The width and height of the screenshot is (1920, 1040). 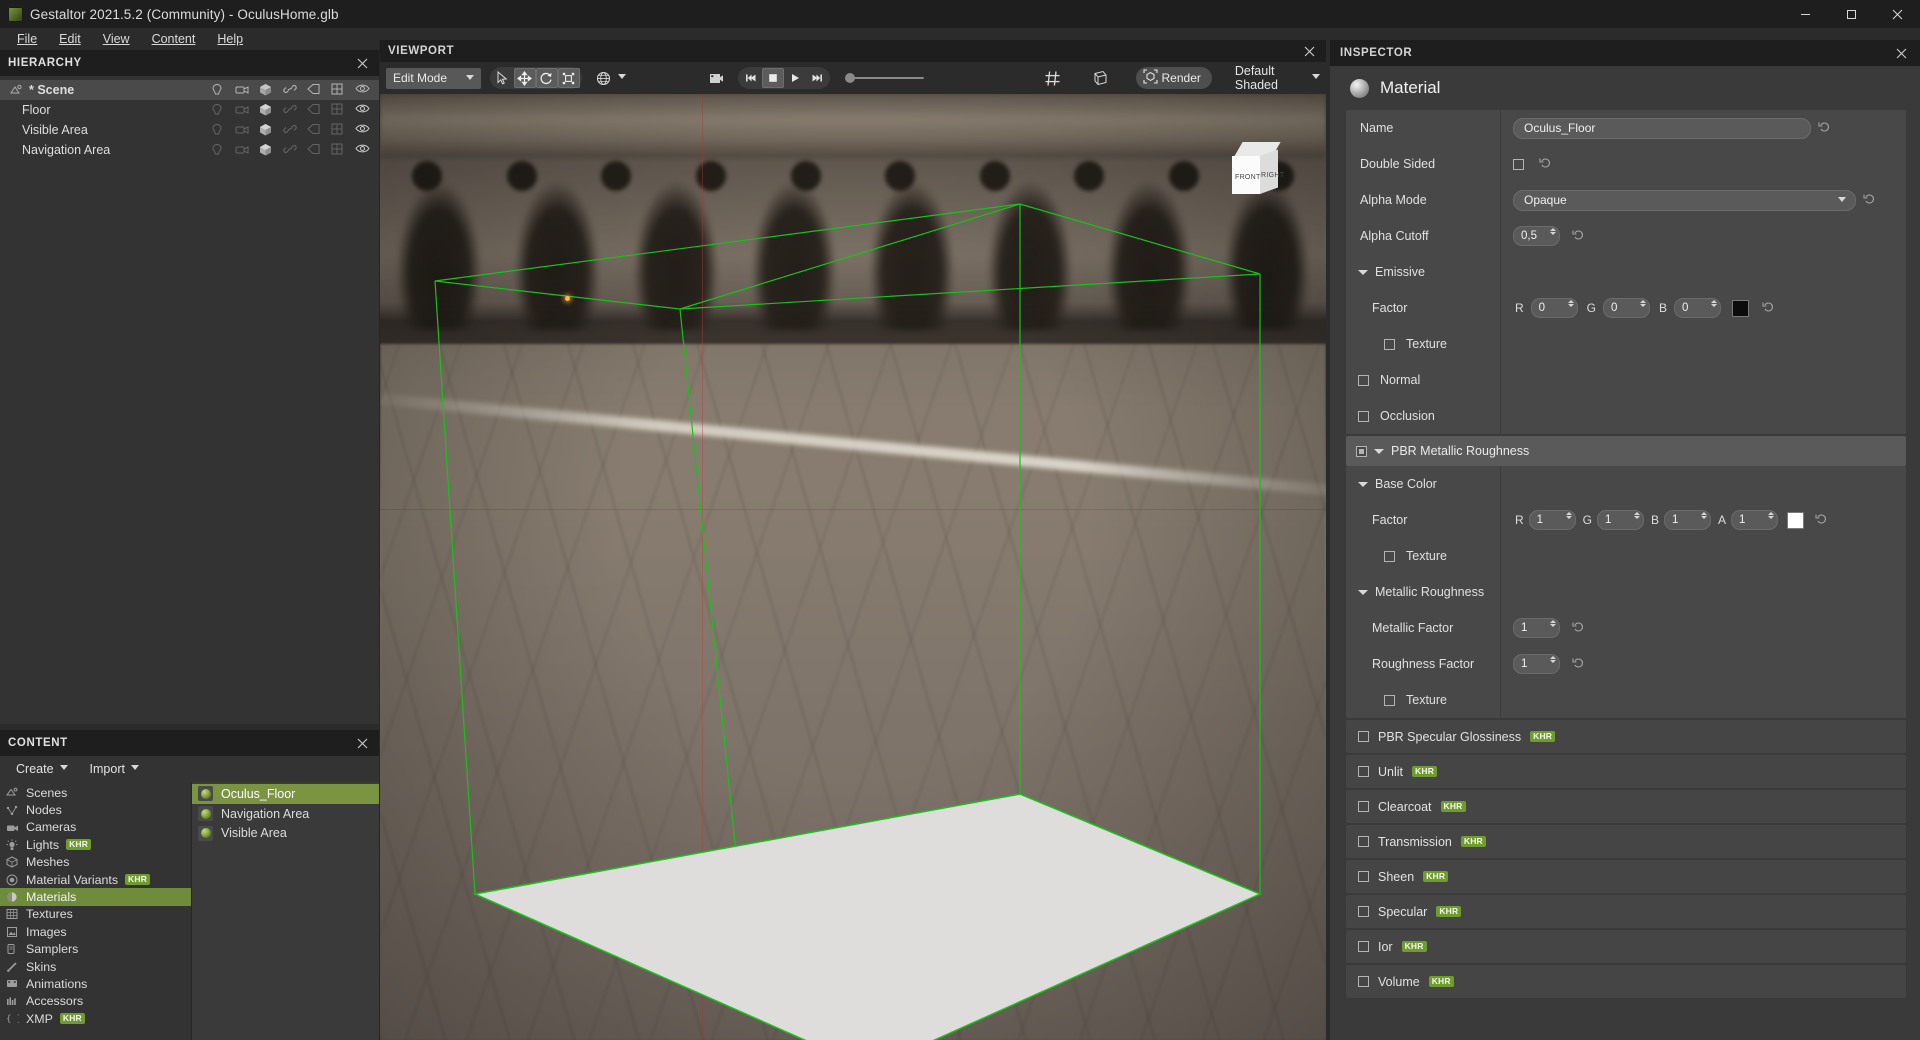 I want to click on extension-row-pbr-specular-glossiness: PBR Specular Glossiness KHR, so click(x=1626, y=736).